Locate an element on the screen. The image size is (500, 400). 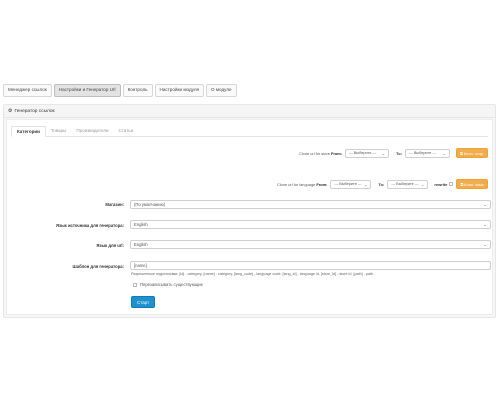
url-language-label: Язык для url: is located at coordinates (110, 245).